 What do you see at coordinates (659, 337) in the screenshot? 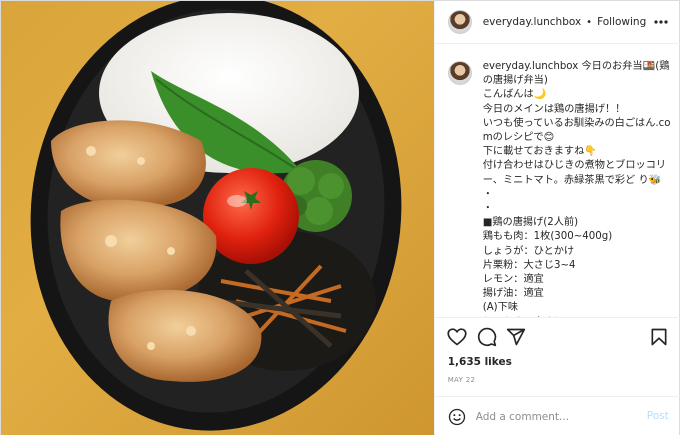
I see `bookmark-icon` at bounding box center [659, 337].